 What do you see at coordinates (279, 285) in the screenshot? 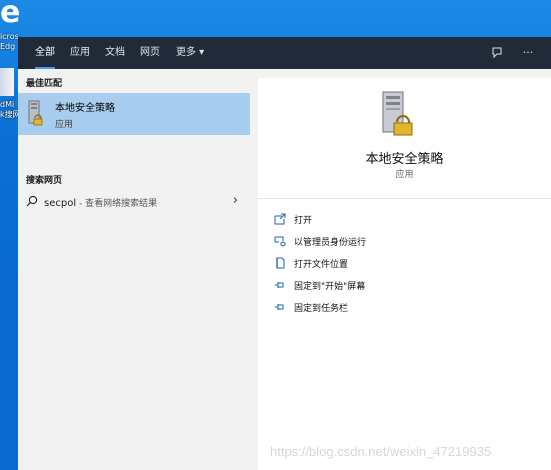
I see `pin-start-icon` at bounding box center [279, 285].